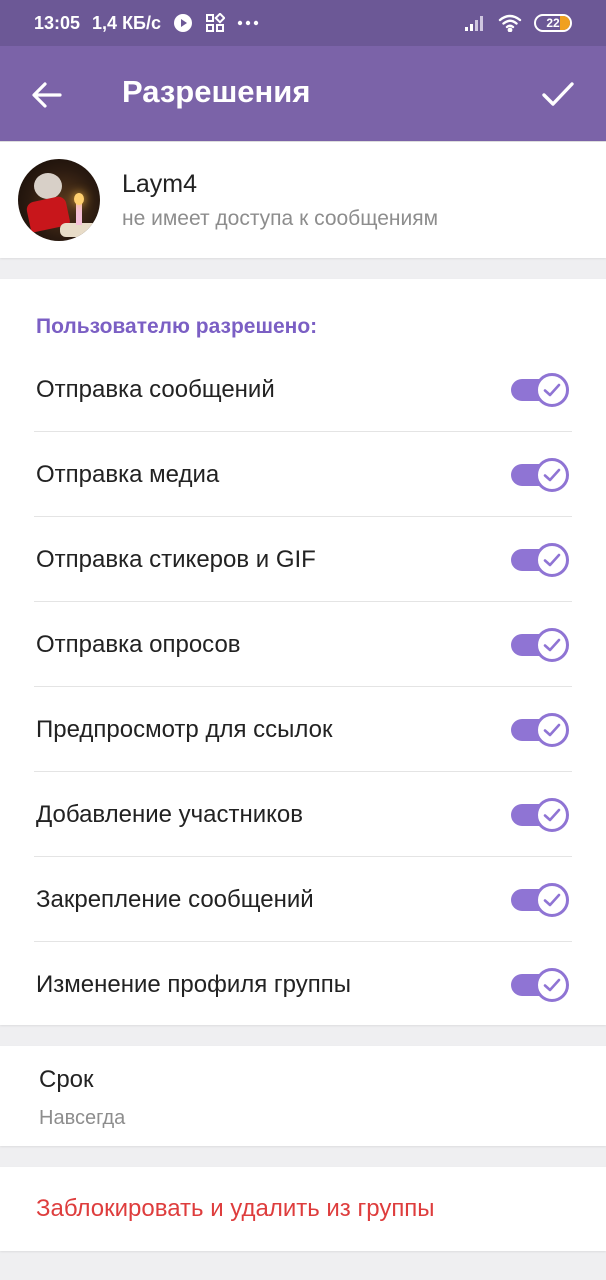 This screenshot has width=606, height=1280. I want to click on permission-row-send-media: Отправка медиа, so click(303, 474).